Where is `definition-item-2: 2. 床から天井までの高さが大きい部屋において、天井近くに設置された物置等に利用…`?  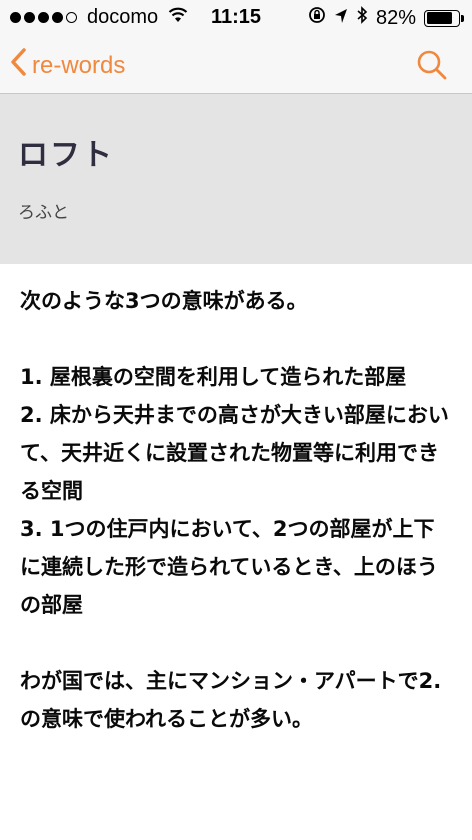
definition-item-2: 2. 床から天井までの高さが大きい部屋において、天井近くに設置された物置等に利用… is located at coordinates (234, 453).